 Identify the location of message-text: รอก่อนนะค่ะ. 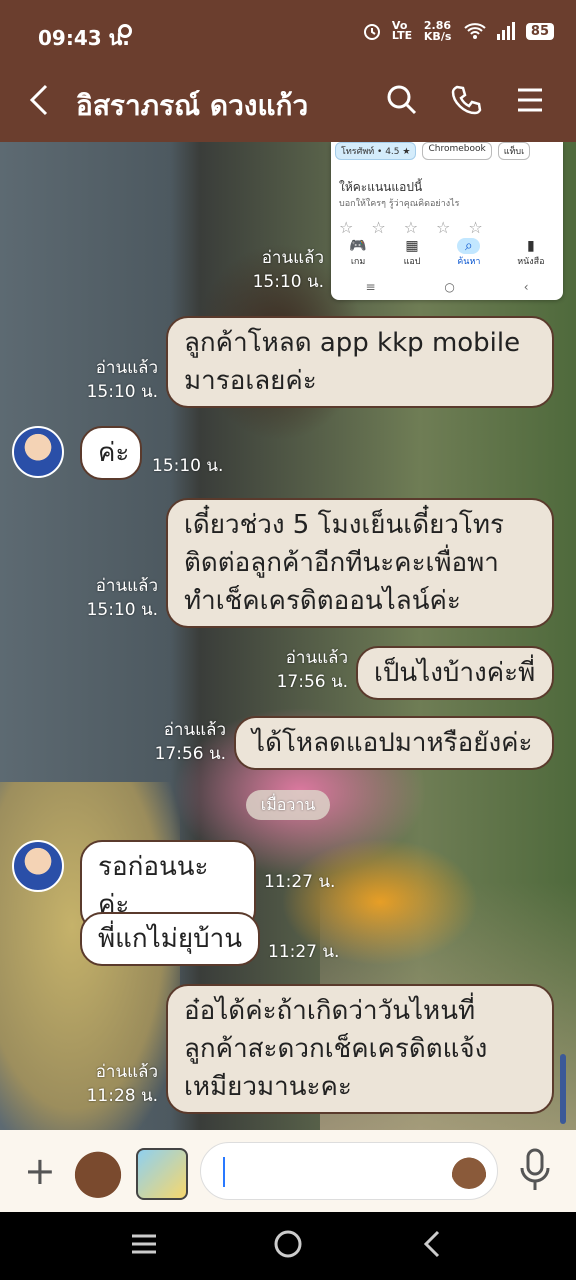
(153, 886).